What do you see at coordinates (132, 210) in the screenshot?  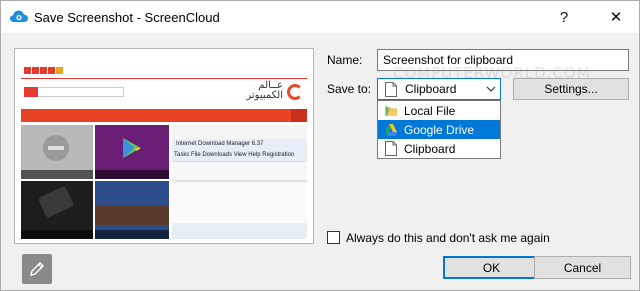 I see `preview-tile-game` at bounding box center [132, 210].